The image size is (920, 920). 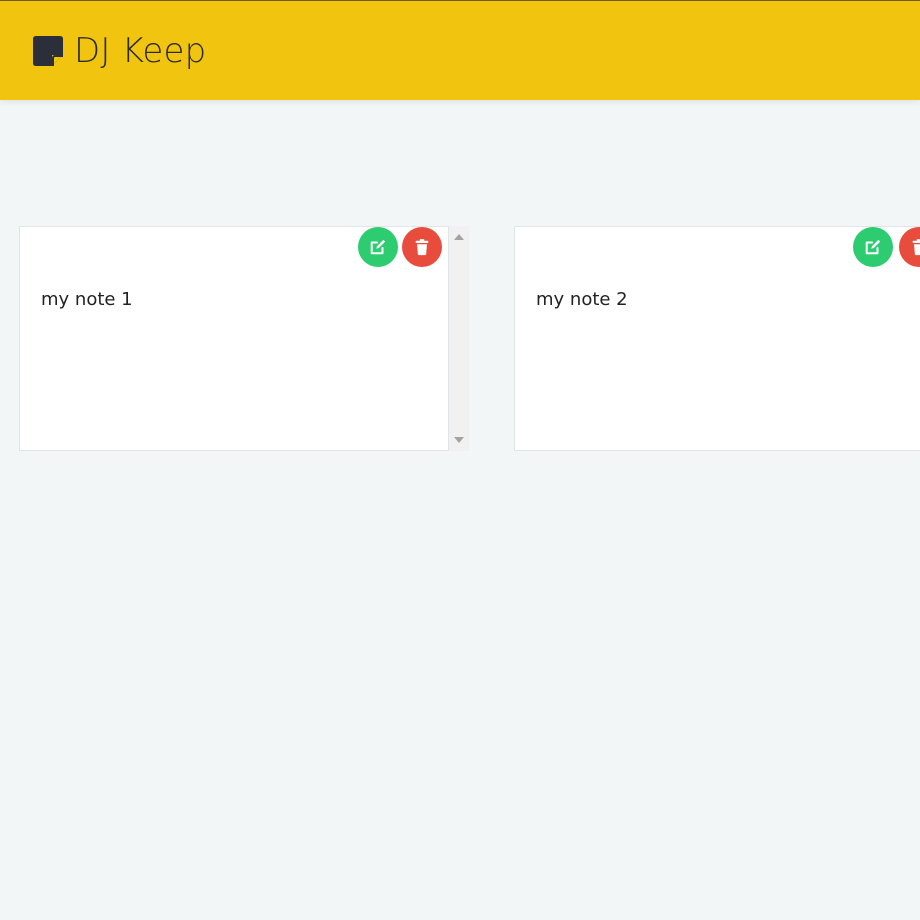 I want to click on app-header: DJ Keep, so click(x=460, y=50).